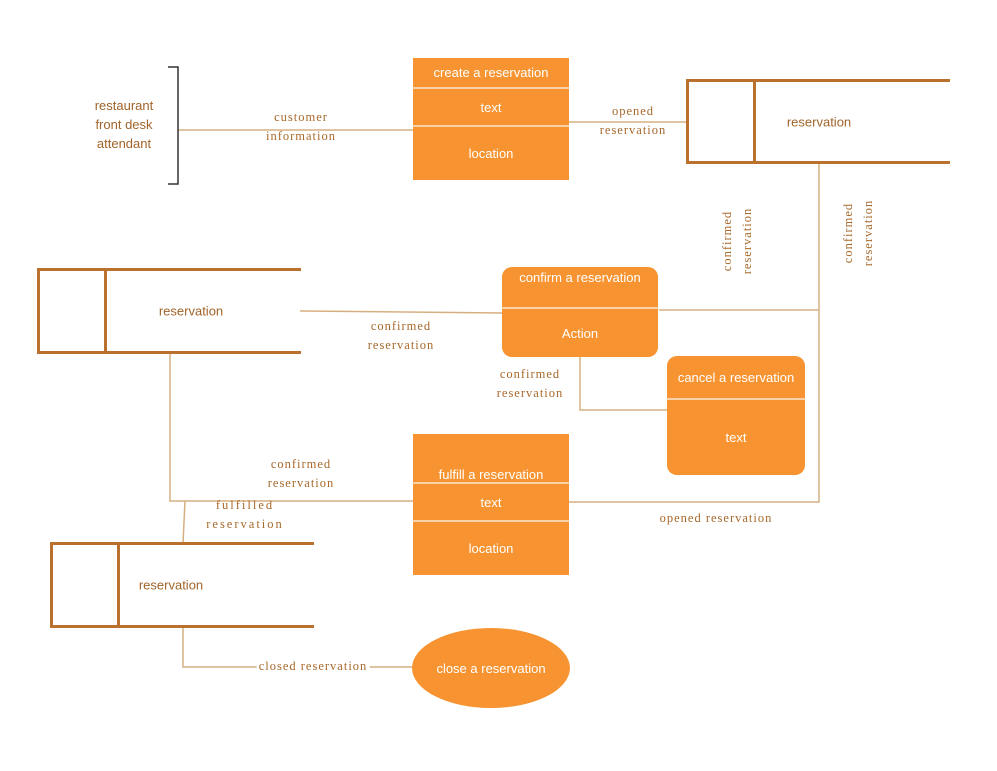 Image resolution: width=997 pixels, height=771 pixels. What do you see at coordinates (623, 384) in the screenshot?
I see `flow-confirm-cancel` at bounding box center [623, 384].